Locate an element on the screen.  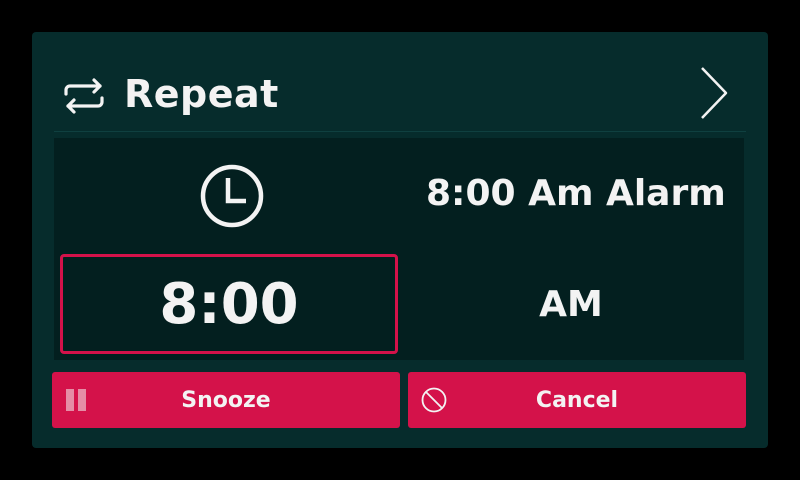
cancel-icon is located at coordinates (434, 400).